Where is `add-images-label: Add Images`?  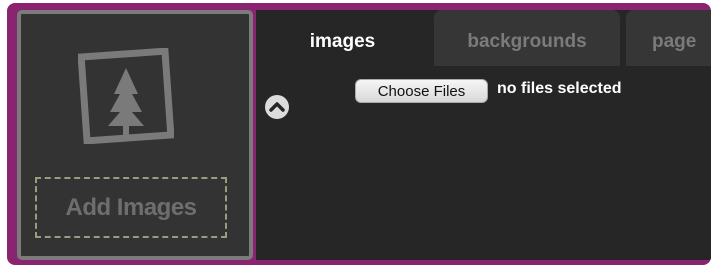 add-images-label: Add Images is located at coordinates (131, 207).